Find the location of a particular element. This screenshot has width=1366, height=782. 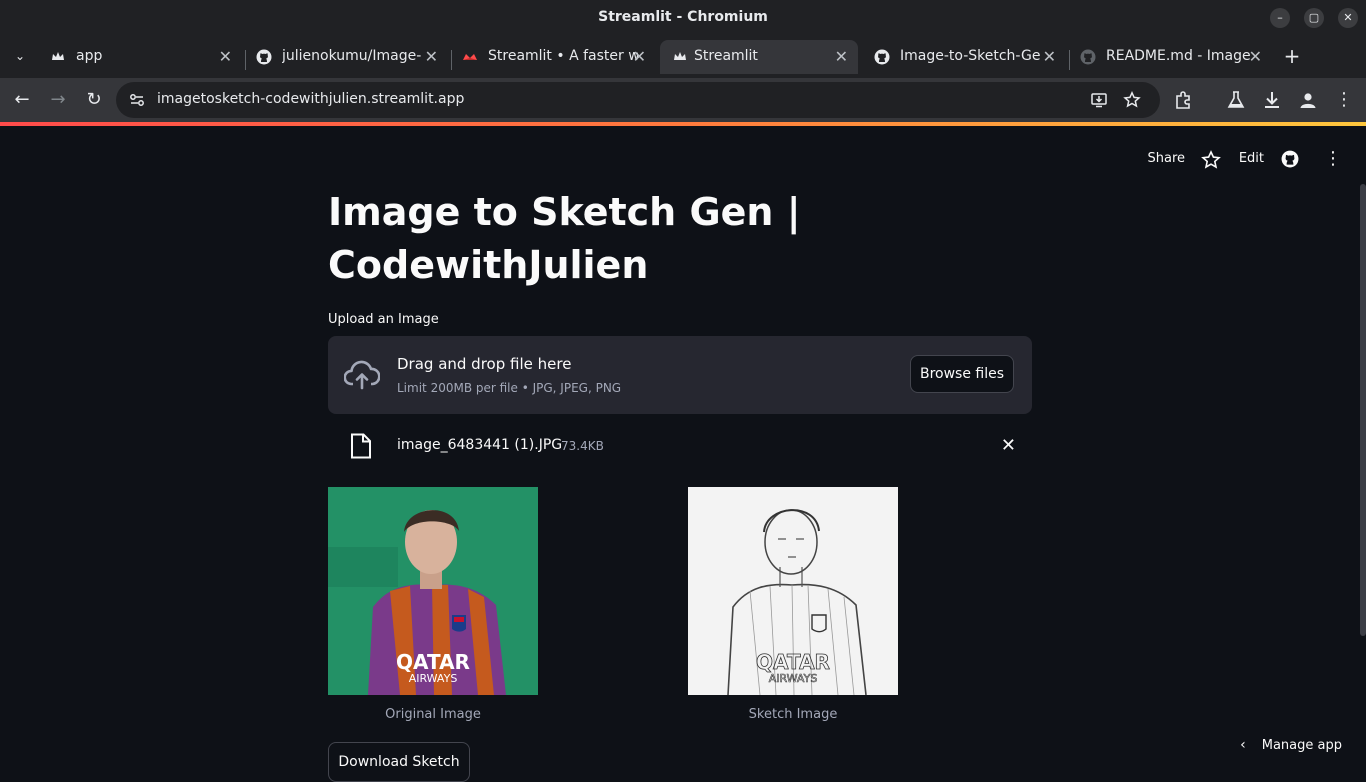

original-image-caption: Original Image is located at coordinates (433, 714).